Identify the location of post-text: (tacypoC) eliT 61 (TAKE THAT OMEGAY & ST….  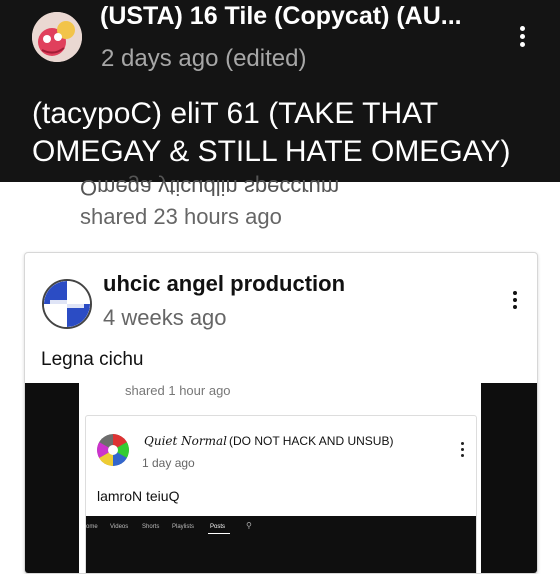
(271, 132).